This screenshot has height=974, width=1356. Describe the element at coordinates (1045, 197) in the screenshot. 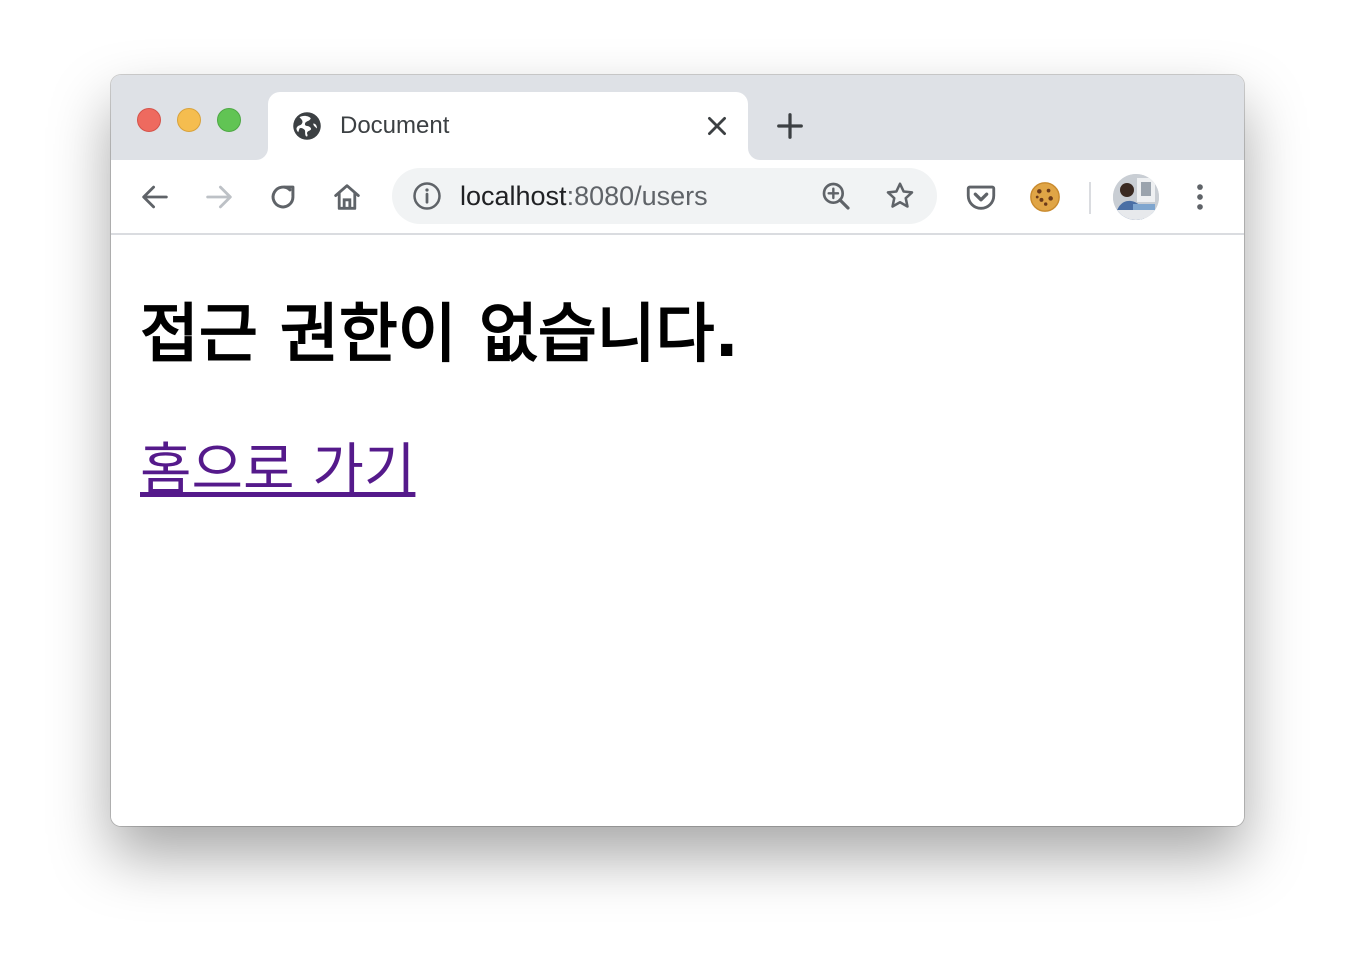

I see `cookie-icon` at that location.